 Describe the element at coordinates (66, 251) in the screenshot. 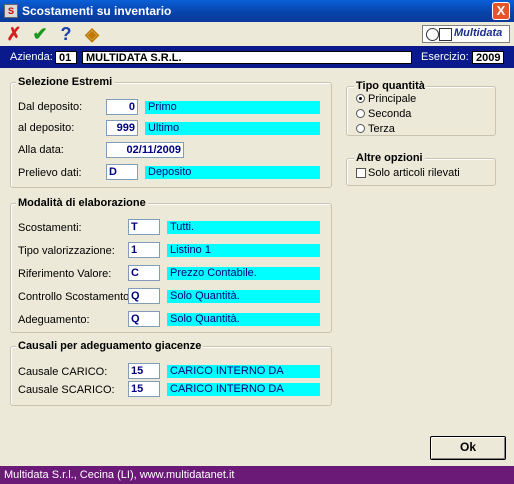

I see `tipo-valorizzazione-label: Tipo valorizzazione:` at that location.